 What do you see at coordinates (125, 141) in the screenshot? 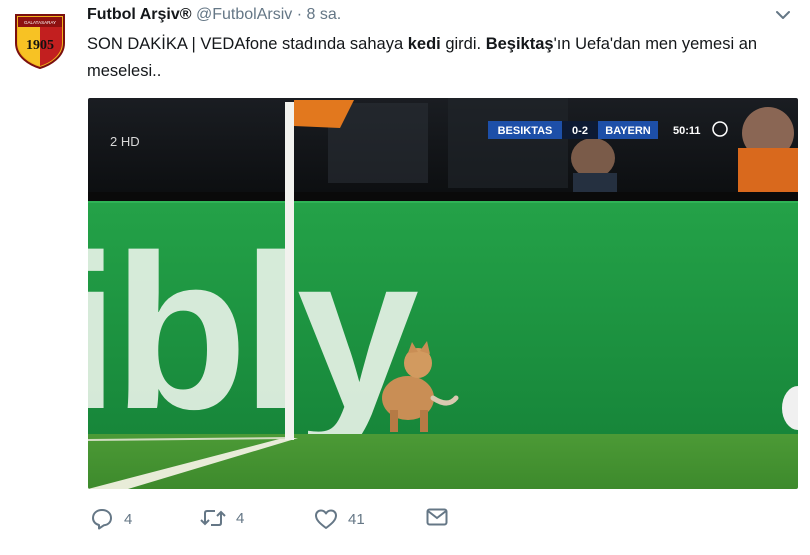
I see `tv-channel-logo: 2 HD` at bounding box center [125, 141].